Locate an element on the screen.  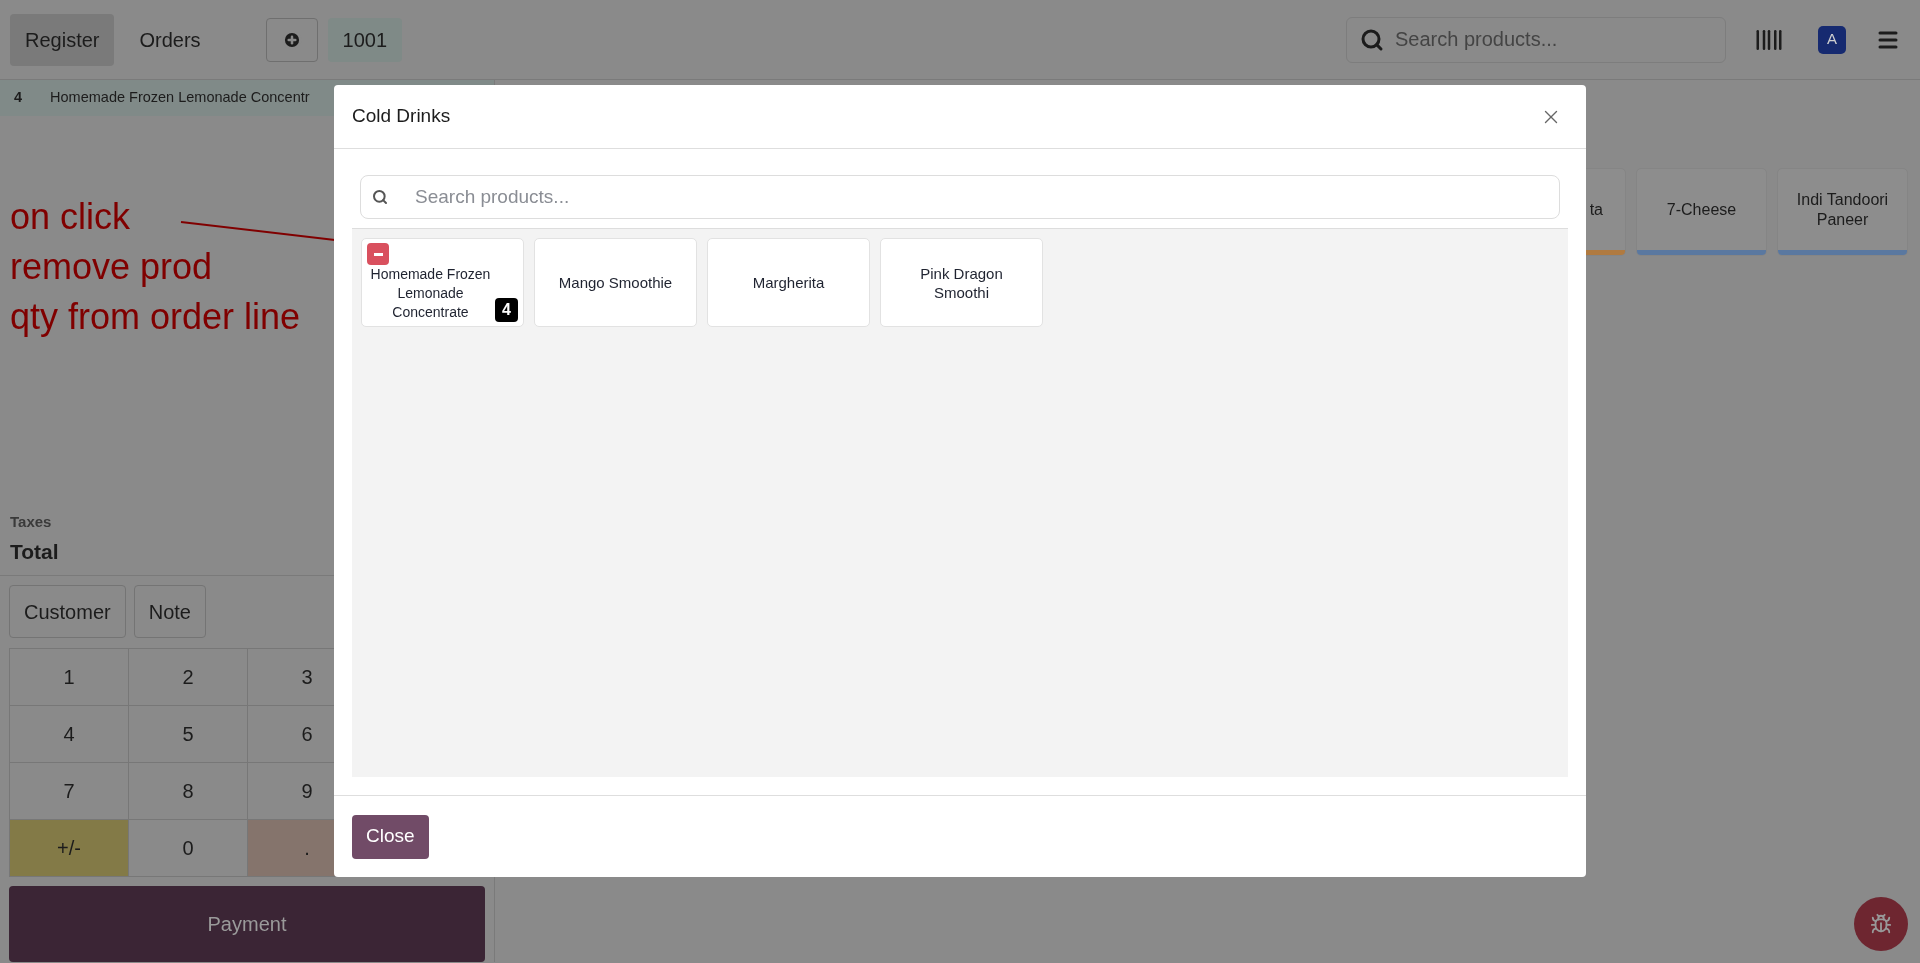
numpad-key: 4 is located at coordinates (69, 734).